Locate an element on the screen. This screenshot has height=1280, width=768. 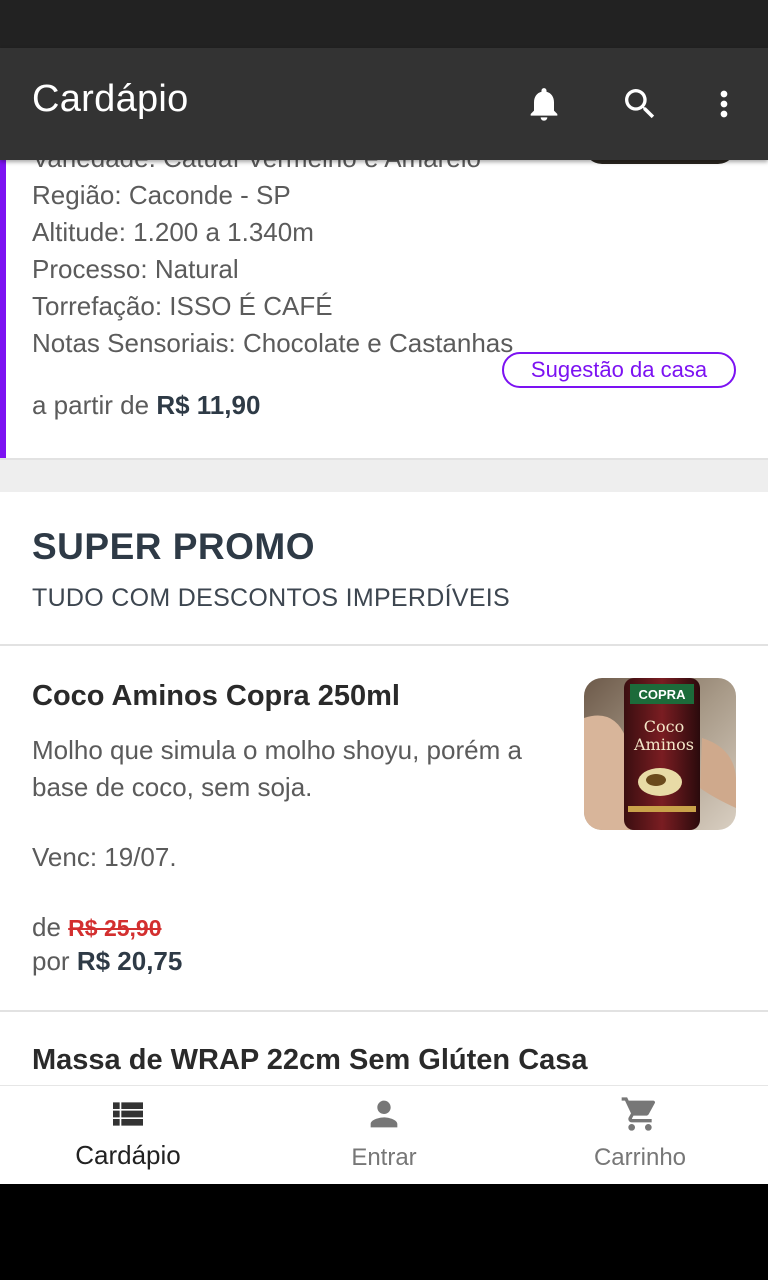
page-title: Cardápio is located at coordinates (110, 99).